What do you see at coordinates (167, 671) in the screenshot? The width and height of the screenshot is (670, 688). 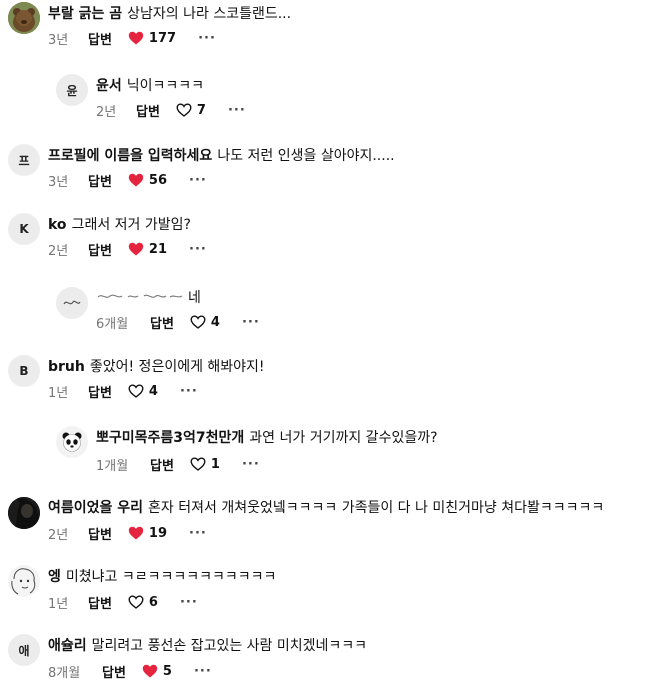 I see `like-count: 5` at bounding box center [167, 671].